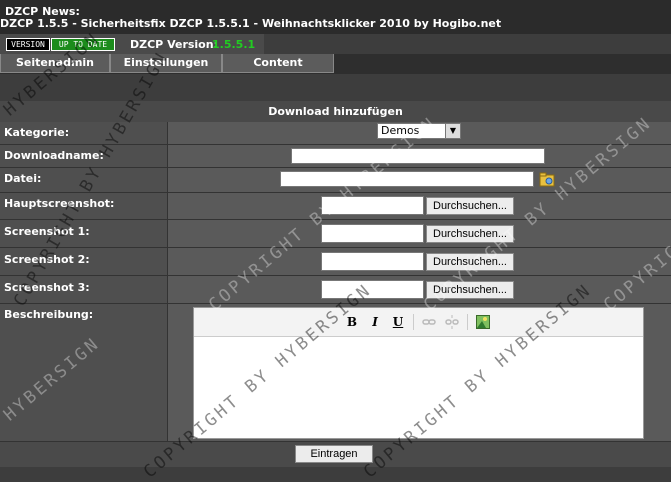 This screenshot has height=482, width=671. I want to click on kategorie-select: Demos ▼, so click(419, 131).